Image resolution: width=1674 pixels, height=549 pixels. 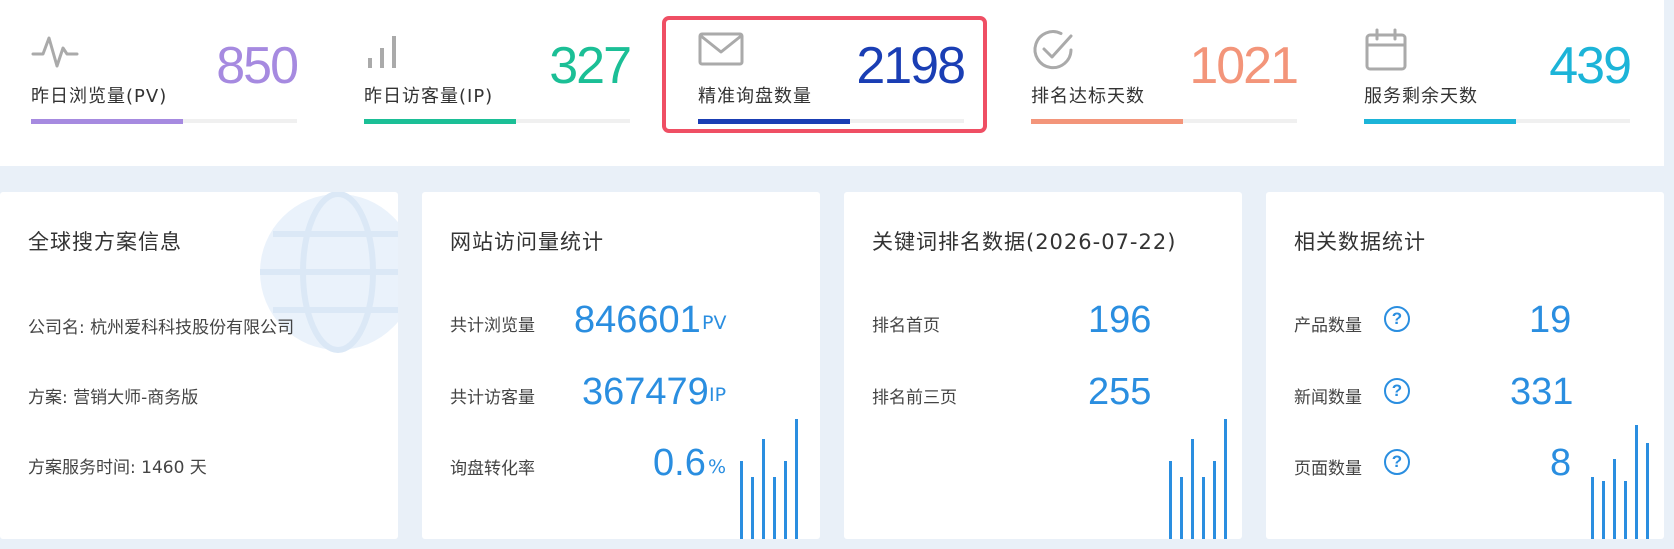 What do you see at coordinates (117, 468) in the screenshot?
I see `service-time: 方案服务时间: 1460 天` at bounding box center [117, 468].